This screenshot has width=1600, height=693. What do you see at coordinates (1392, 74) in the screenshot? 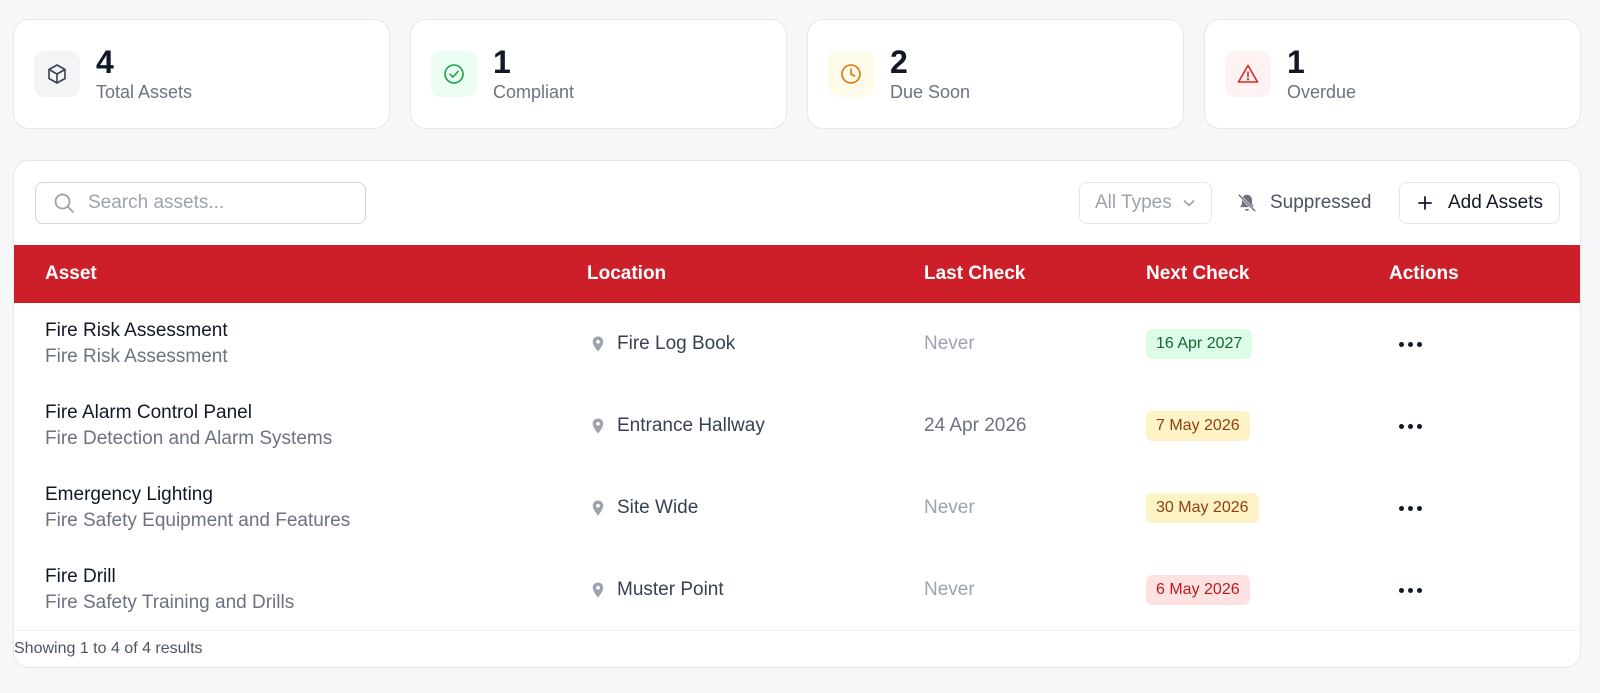
I see `stat-card-overdue: 1 Overdue` at bounding box center [1392, 74].